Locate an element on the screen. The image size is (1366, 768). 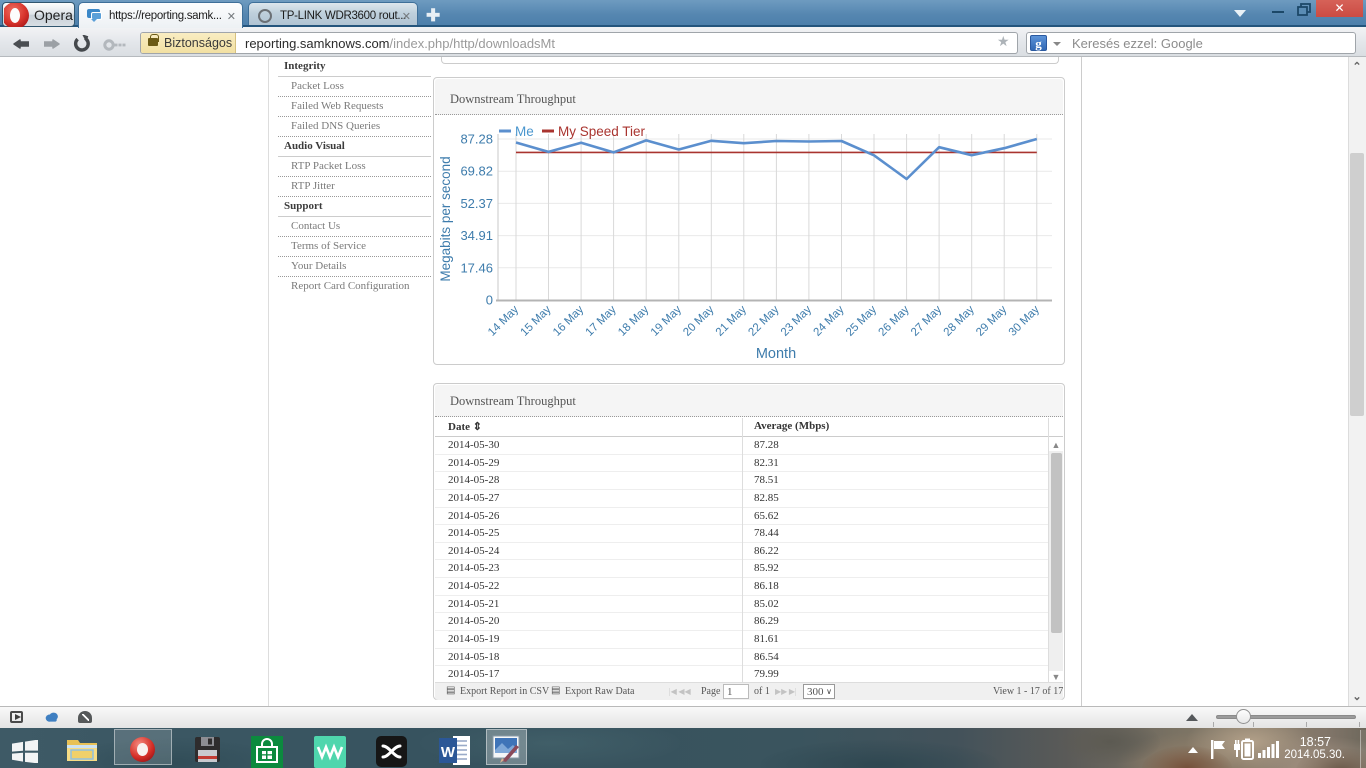
svg-text: 52.37 is located at coordinates (476, 203).